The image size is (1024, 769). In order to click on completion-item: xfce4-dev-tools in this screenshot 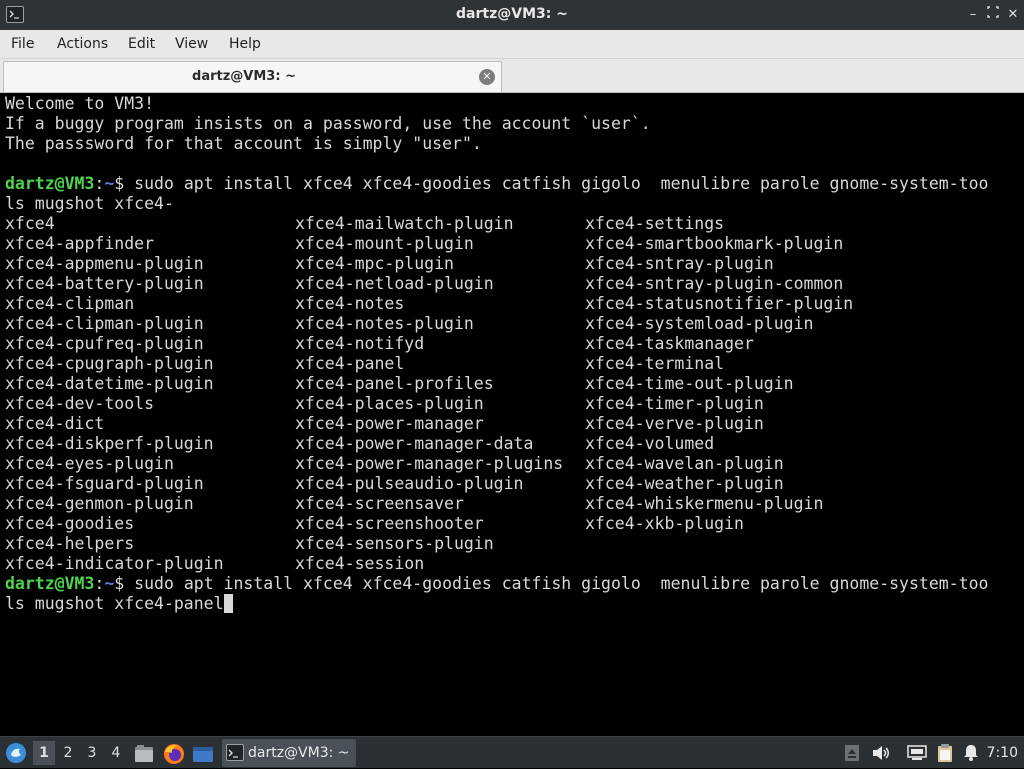, I will do `click(80, 403)`.